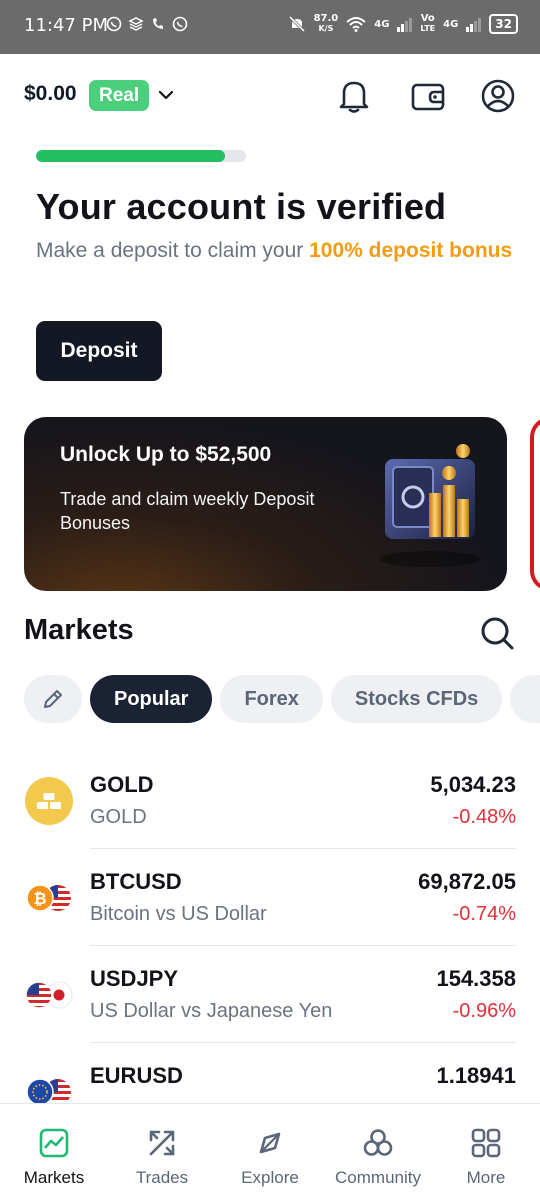 The height and width of the screenshot is (1200, 540). I want to click on chip-forex: Forex, so click(271, 699).